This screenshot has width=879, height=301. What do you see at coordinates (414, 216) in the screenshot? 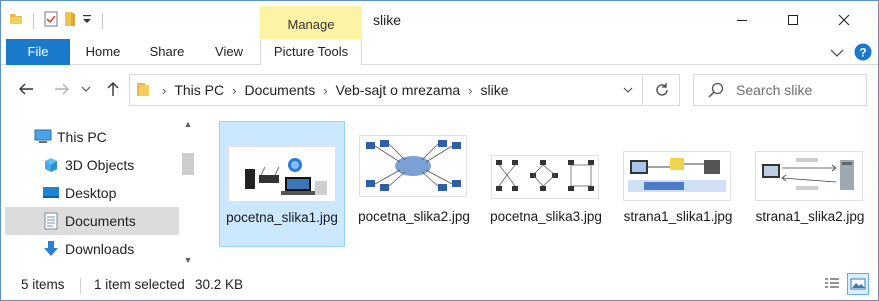
I see `file-name: pocetna_slika2.jpg` at bounding box center [414, 216].